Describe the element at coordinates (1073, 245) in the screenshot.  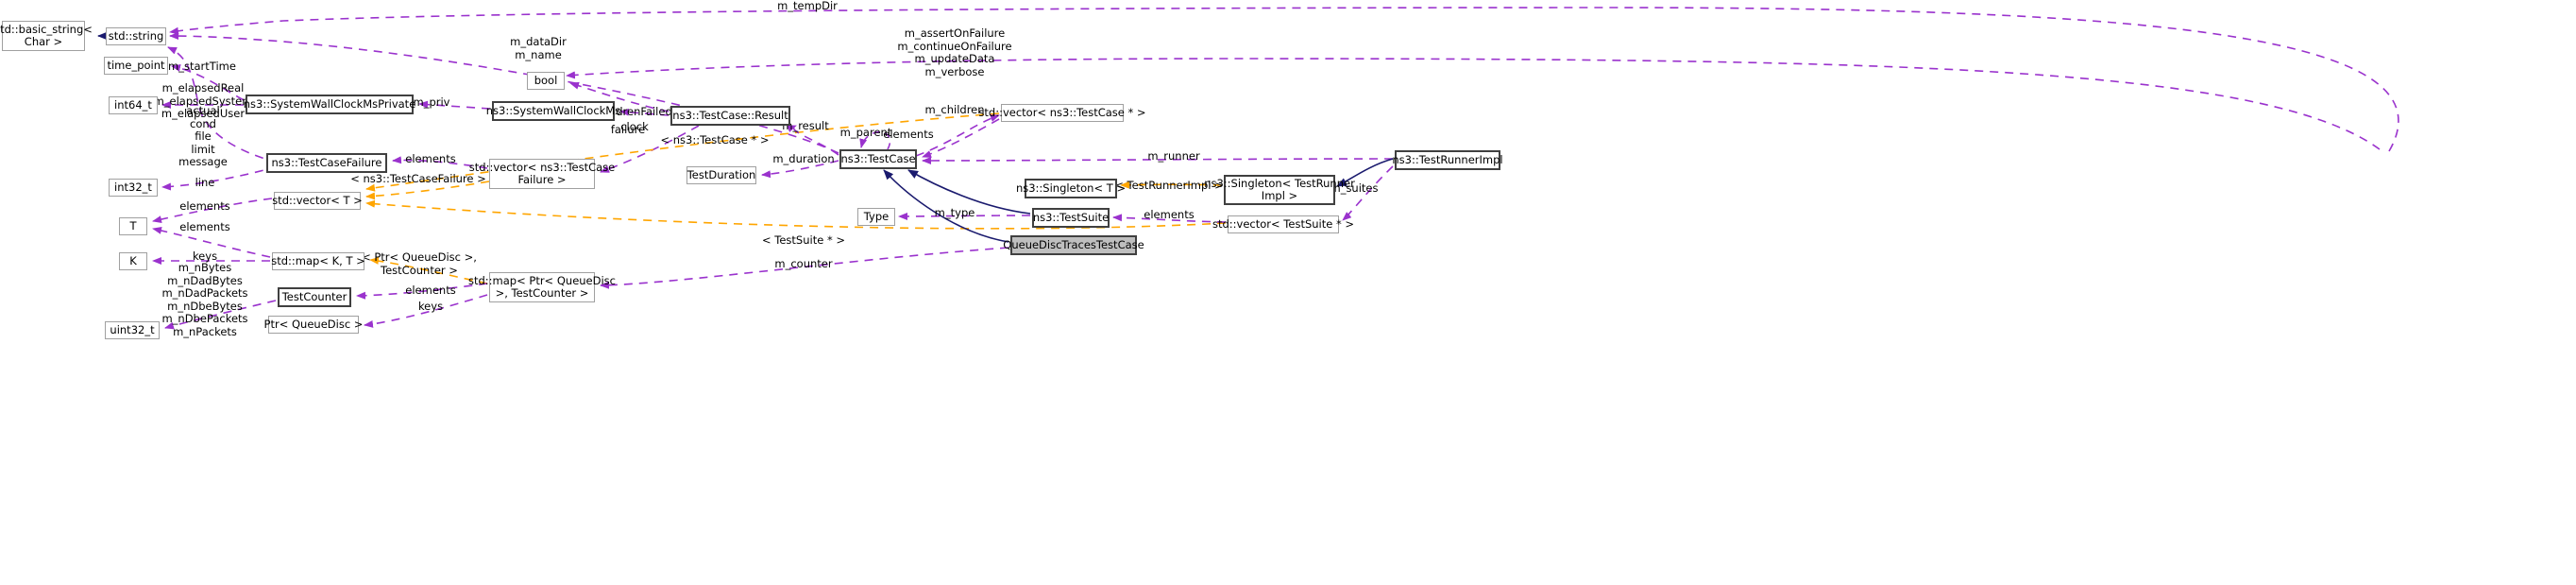
I see `node-queuedisctracestestcase: QueueDiscTracesTestCase` at that location.